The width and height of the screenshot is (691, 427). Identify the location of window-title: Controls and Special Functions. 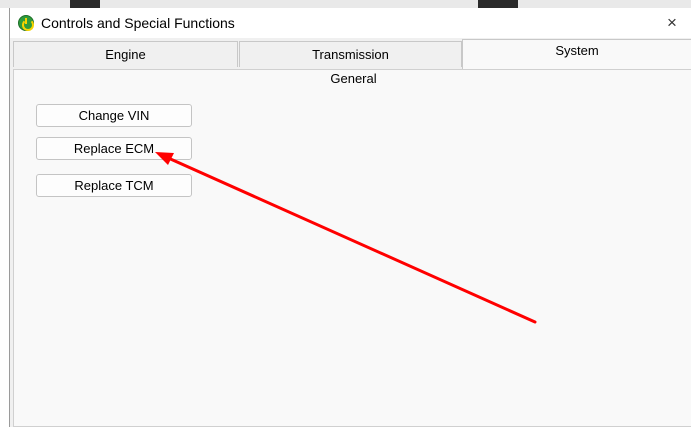
(138, 23).